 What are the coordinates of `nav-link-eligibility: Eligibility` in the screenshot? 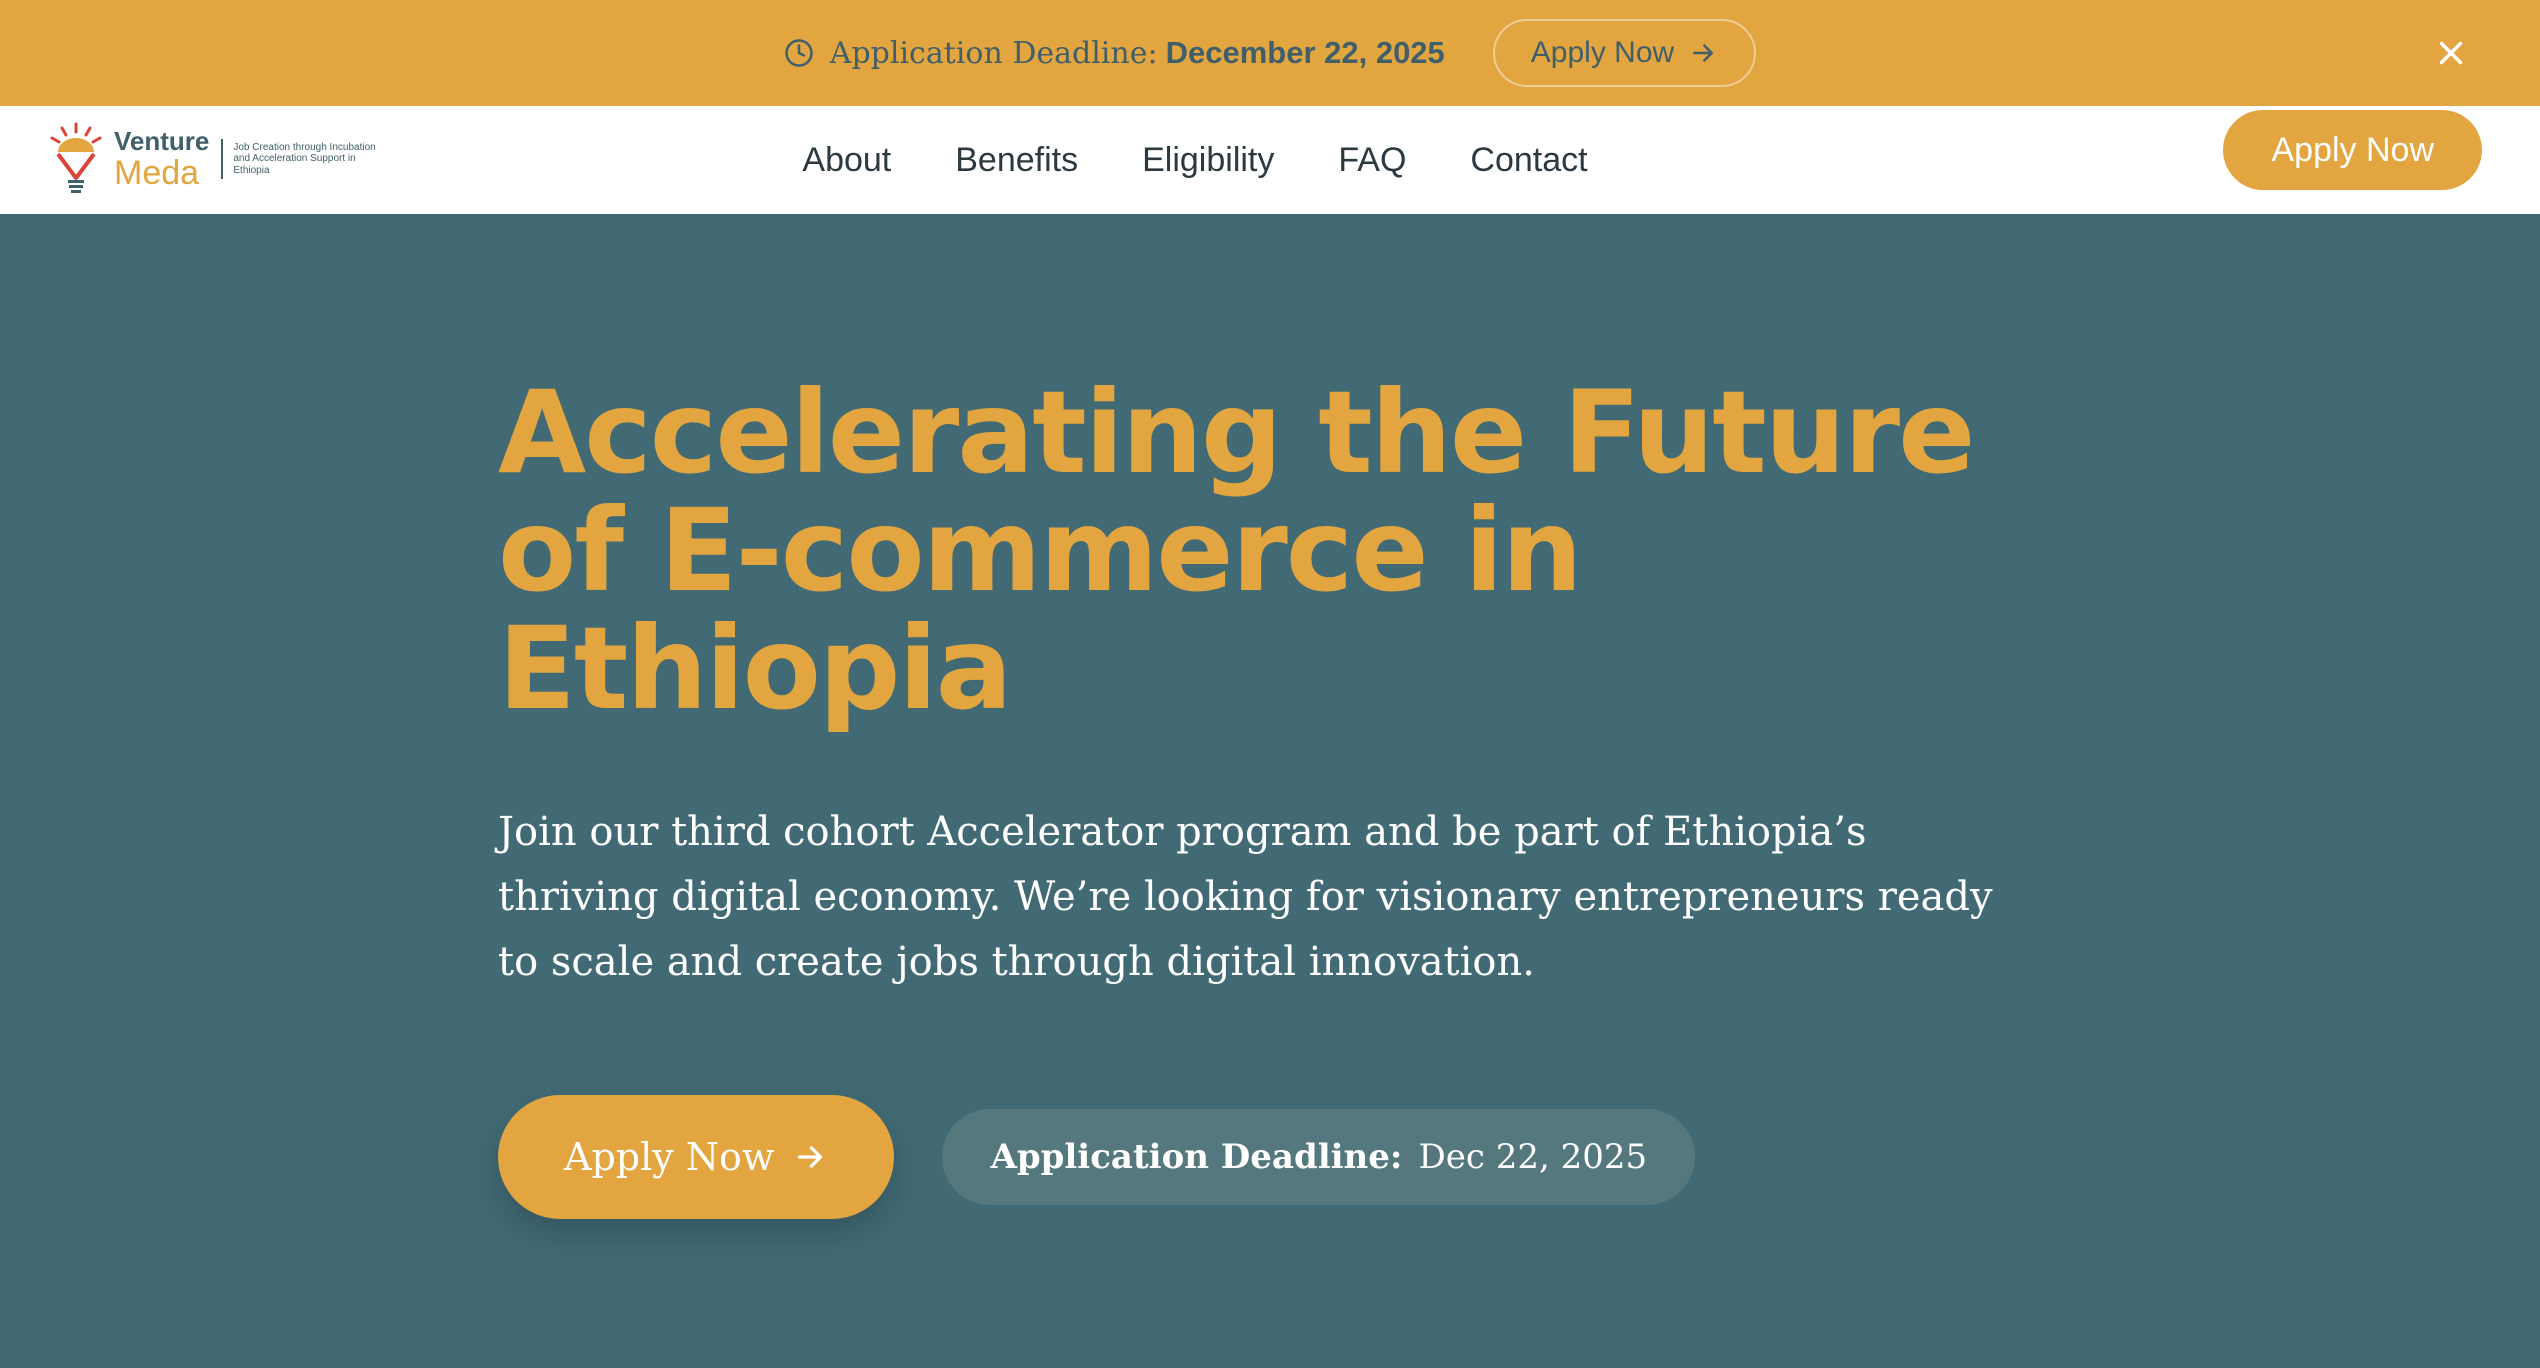 It's located at (1208, 160).